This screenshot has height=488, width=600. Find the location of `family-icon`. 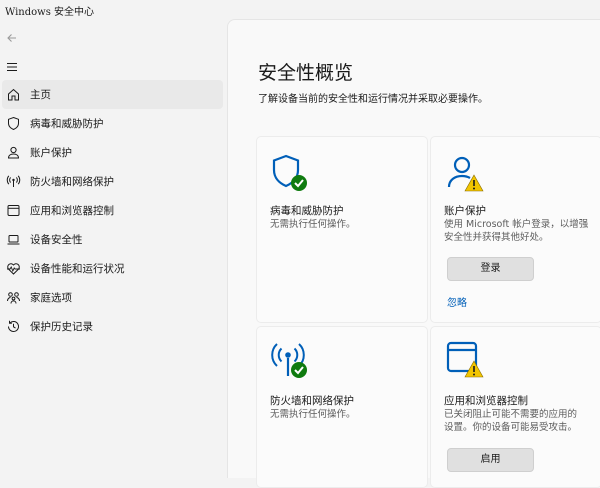

family-icon is located at coordinates (13, 297).